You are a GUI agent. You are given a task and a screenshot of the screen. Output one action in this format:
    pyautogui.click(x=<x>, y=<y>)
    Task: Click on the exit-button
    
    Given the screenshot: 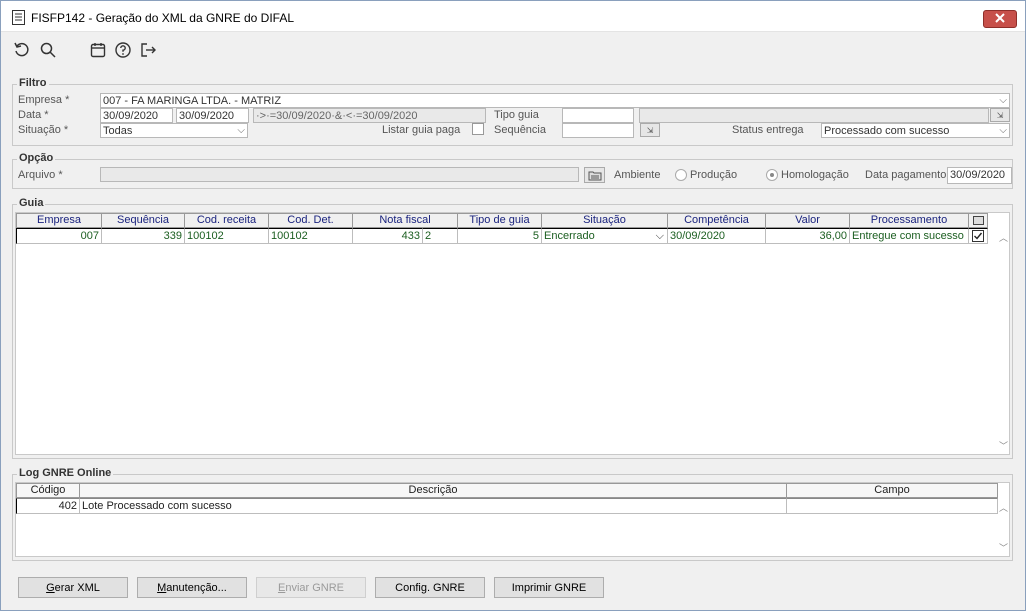 What is the action you would take?
    pyautogui.click(x=148, y=50)
    